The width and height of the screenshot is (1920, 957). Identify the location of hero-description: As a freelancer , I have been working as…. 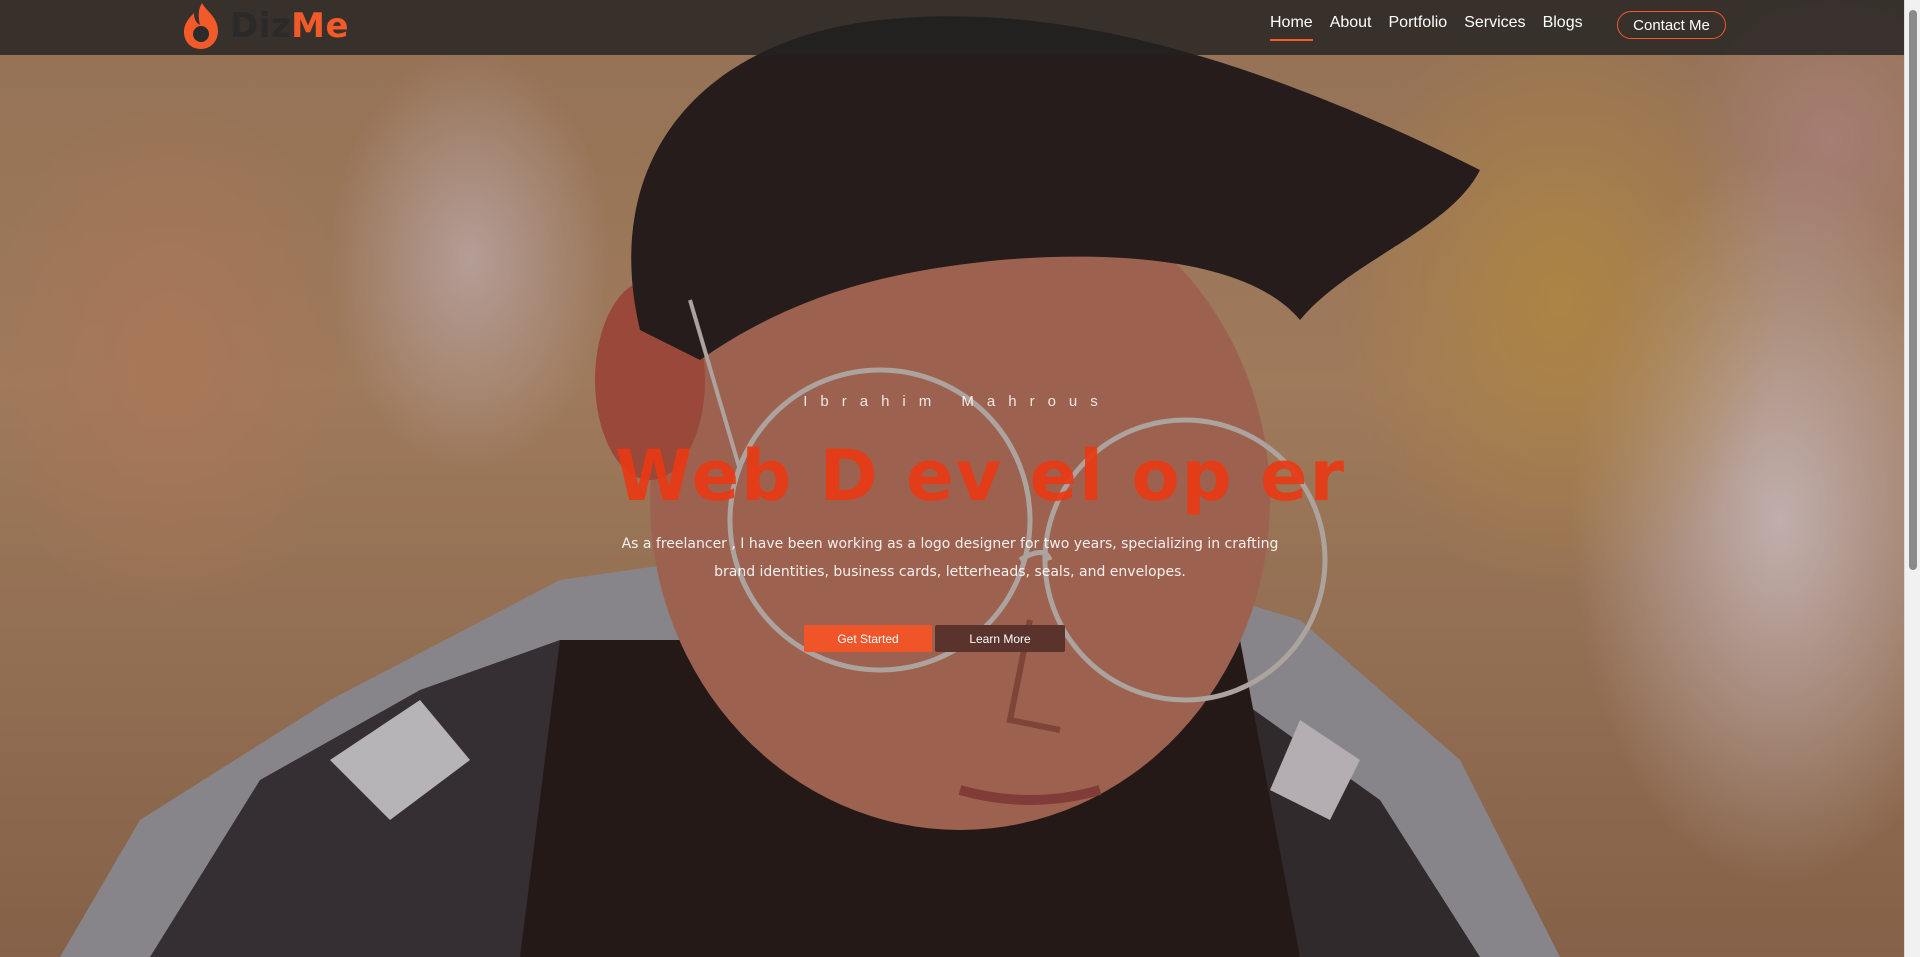
(950, 558).